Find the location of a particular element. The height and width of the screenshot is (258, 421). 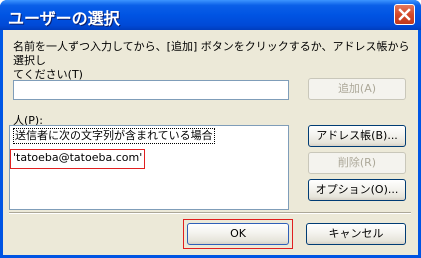

delete-button: 削除(R) is located at coordinates (357, 163).